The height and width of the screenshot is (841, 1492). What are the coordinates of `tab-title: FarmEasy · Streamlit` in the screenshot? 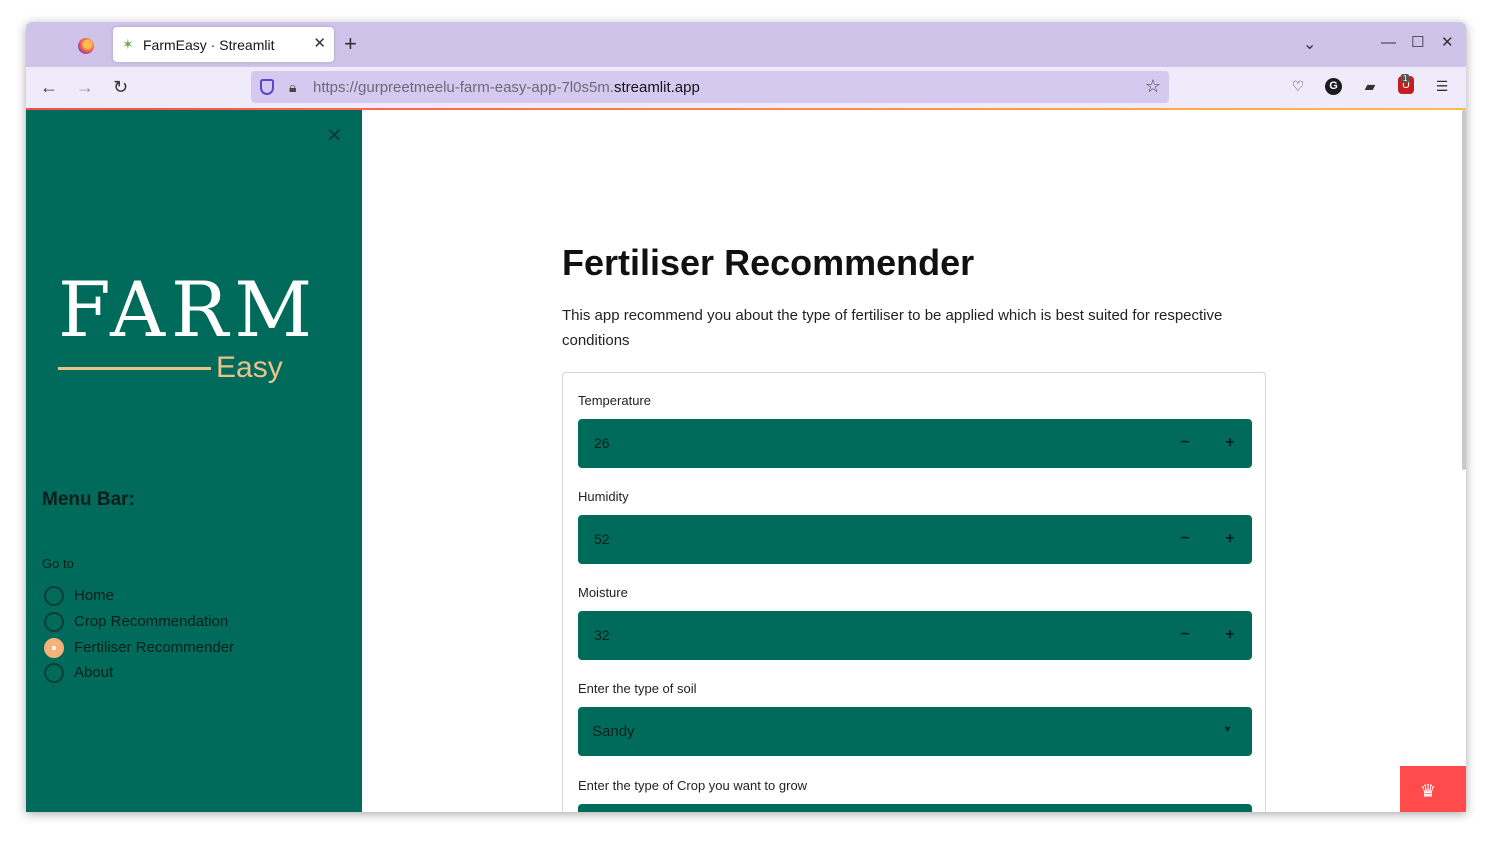 It's located at (209, 45).